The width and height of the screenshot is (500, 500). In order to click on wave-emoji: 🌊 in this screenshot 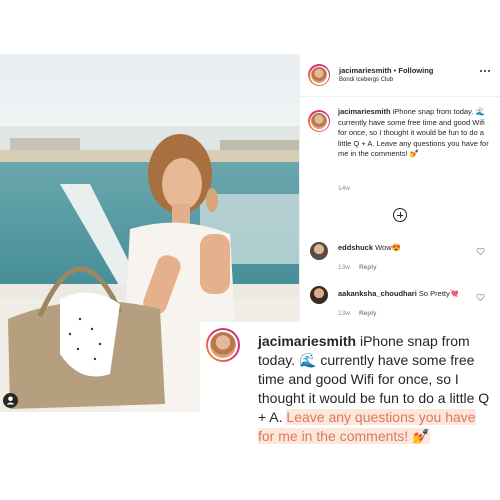, I will do `click(480, 111)`.